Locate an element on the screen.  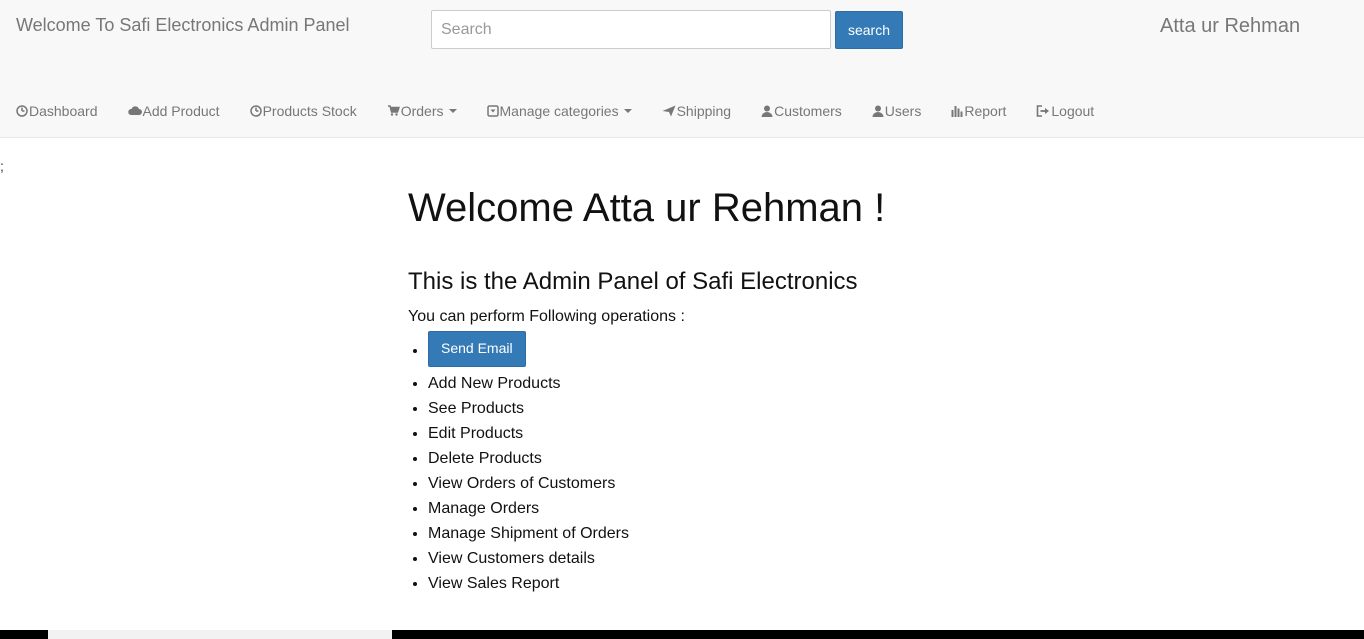
list-item: View Customers details is located at coordinates (656, 558).